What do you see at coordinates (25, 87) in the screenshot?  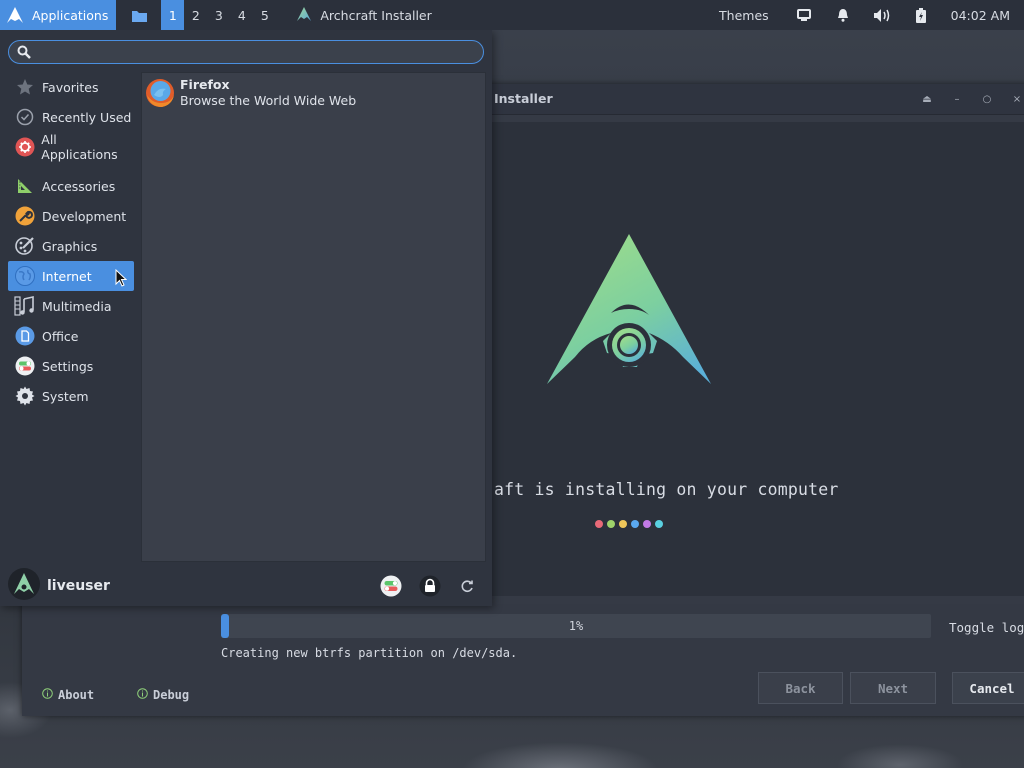 I see `star-icon` at bounding box center [25, 87].